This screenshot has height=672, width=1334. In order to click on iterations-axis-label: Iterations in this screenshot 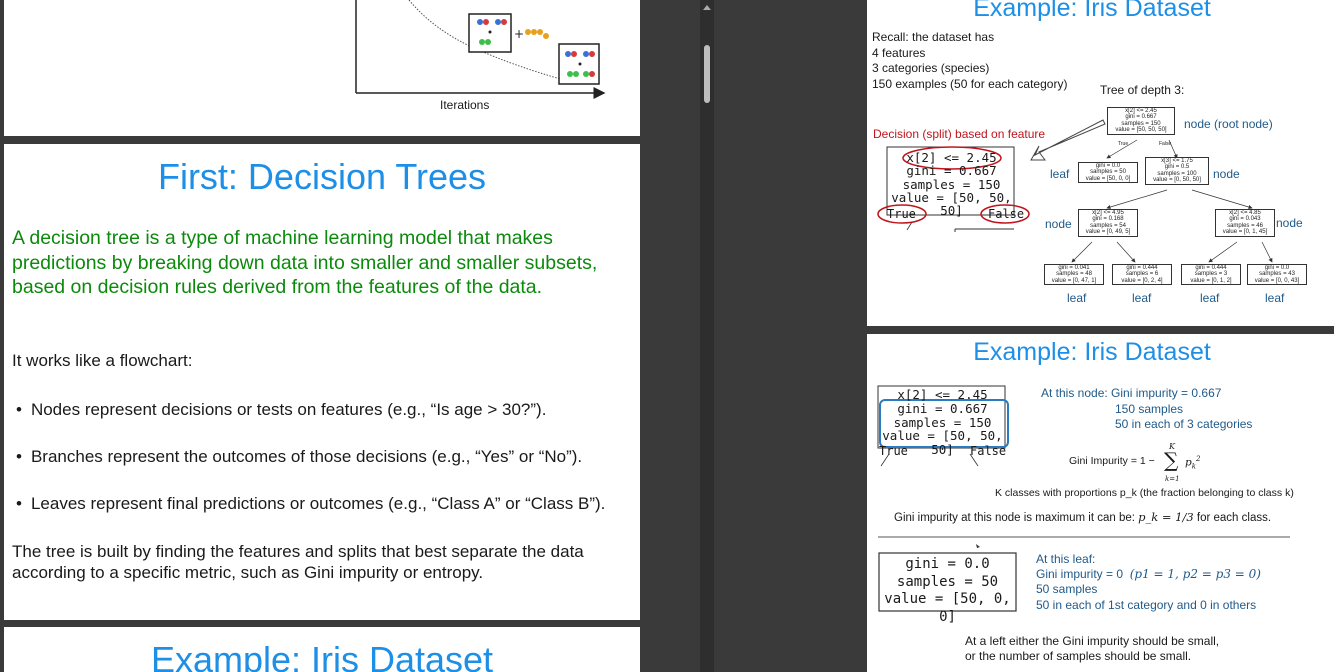, I will do `click(465, 105)`.